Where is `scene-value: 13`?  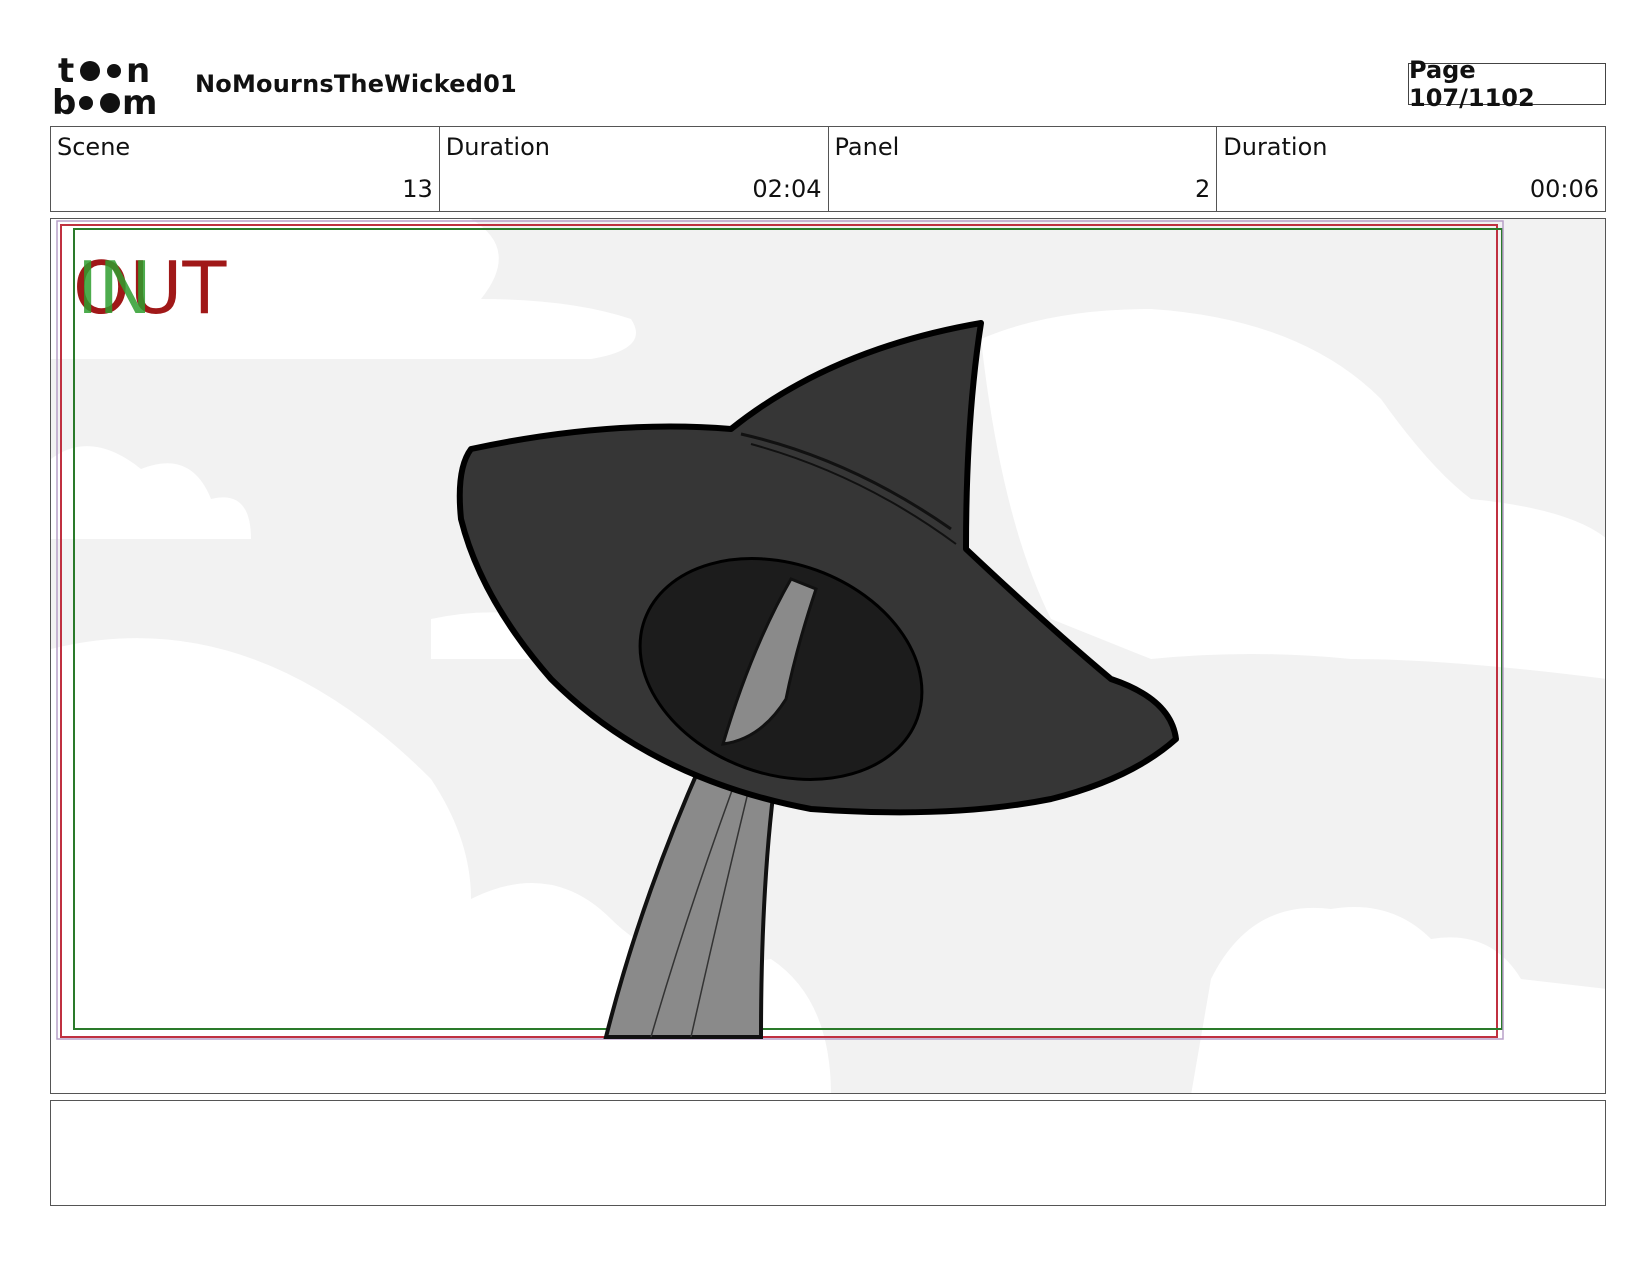
scene-value: 13 is located at coordinates (417, 189).